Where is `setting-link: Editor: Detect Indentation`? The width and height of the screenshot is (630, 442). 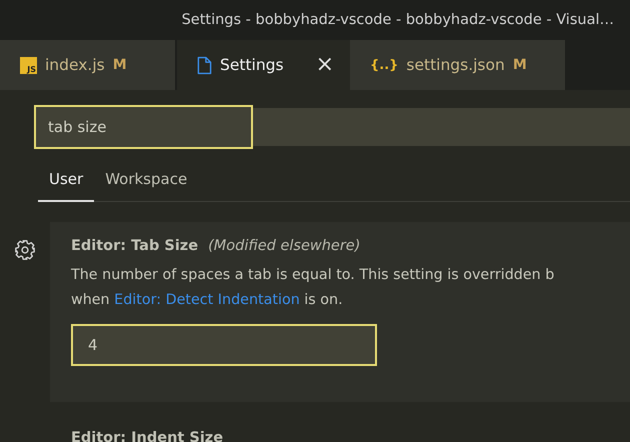
setting-link: Editor: Detect Indentation is located at coordinates (207, 300).